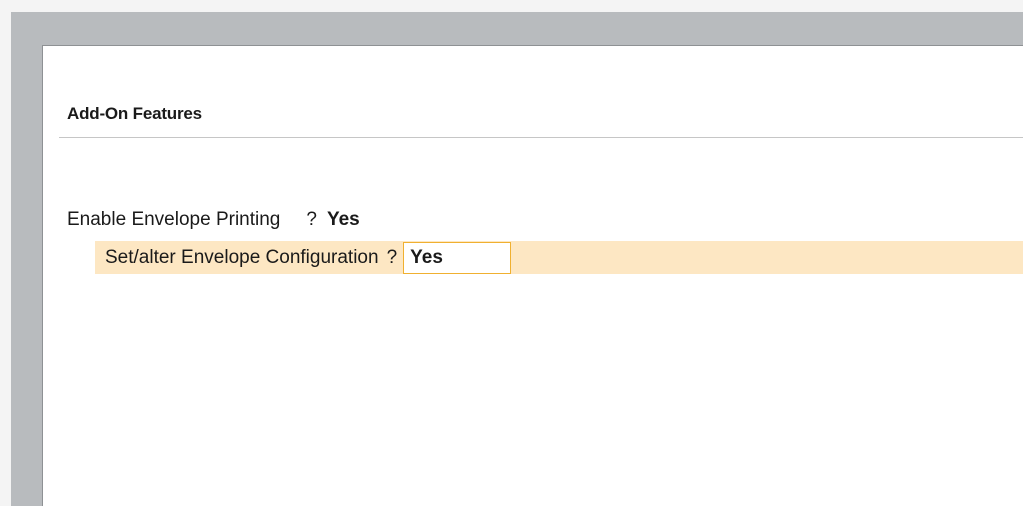 This screenshot has width=1023, height=506. What do you see at coordinates (134, 113) in the screenshot?
I see `section-title: Add-On Features` at bounding box center [134, 113].